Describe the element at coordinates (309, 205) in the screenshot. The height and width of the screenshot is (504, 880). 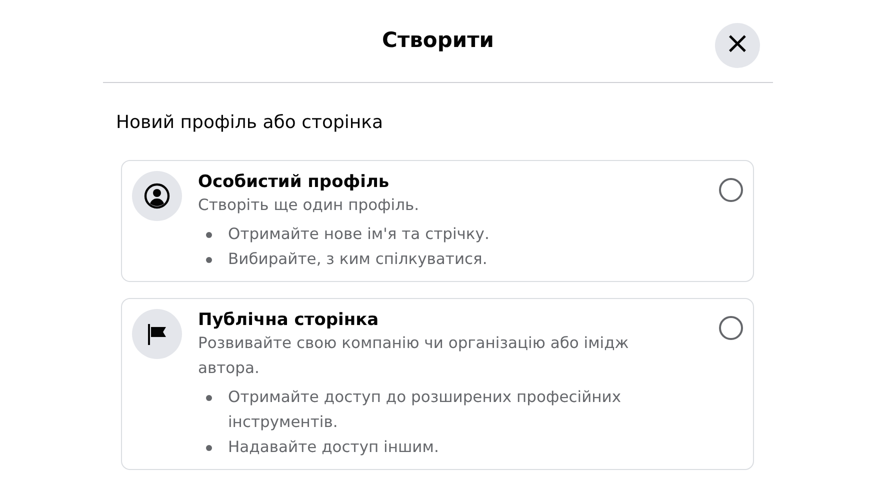
I see `option-description: Створіть ще один профіль.` at that location.